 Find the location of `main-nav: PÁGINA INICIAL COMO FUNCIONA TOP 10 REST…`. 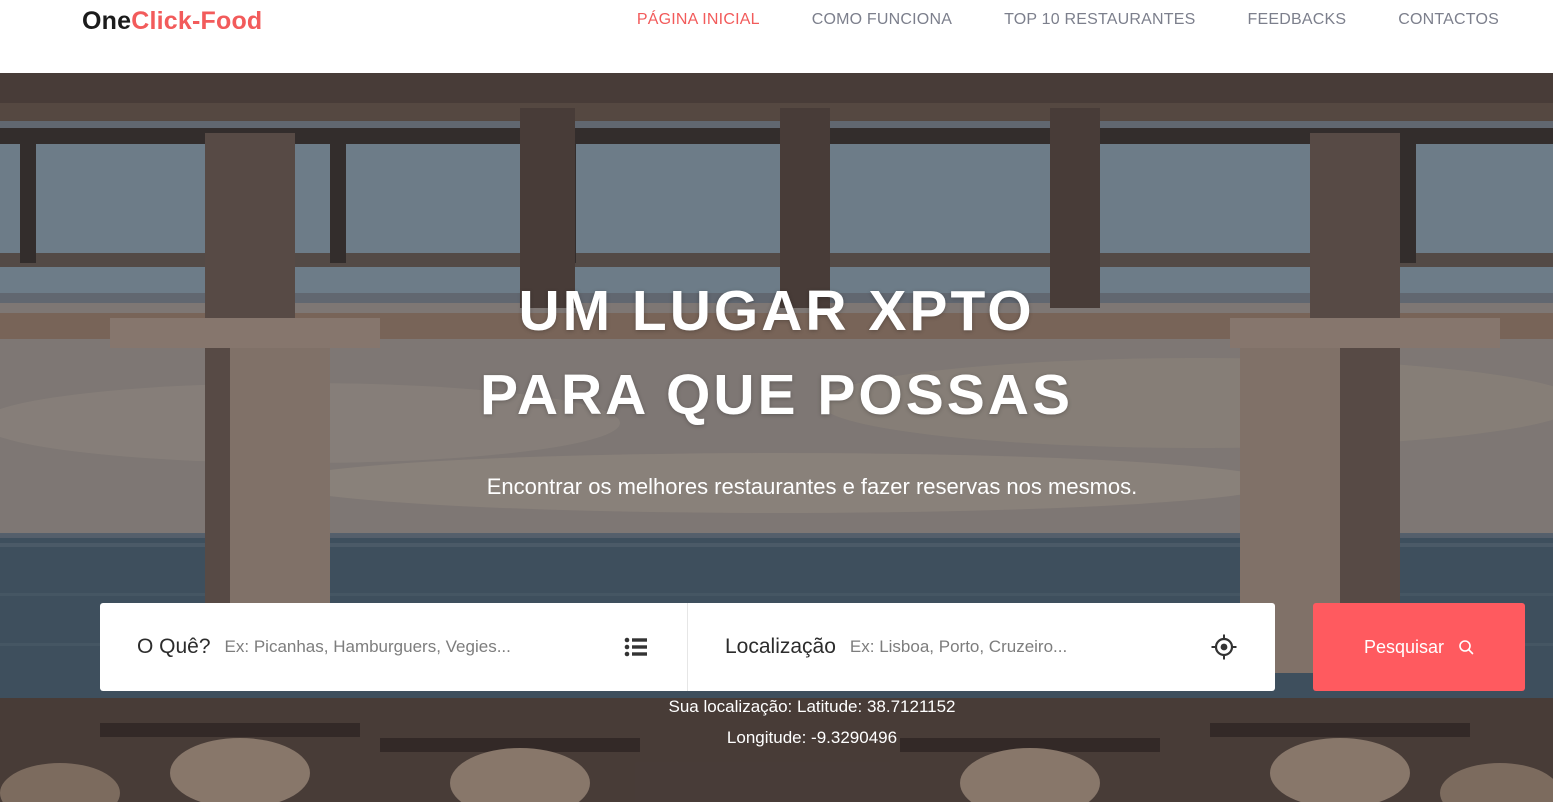

main-nav: PÁGINA INICIAL COMO FUNCIONA TOP 10 REST… is located at coordinates (1068, 20).